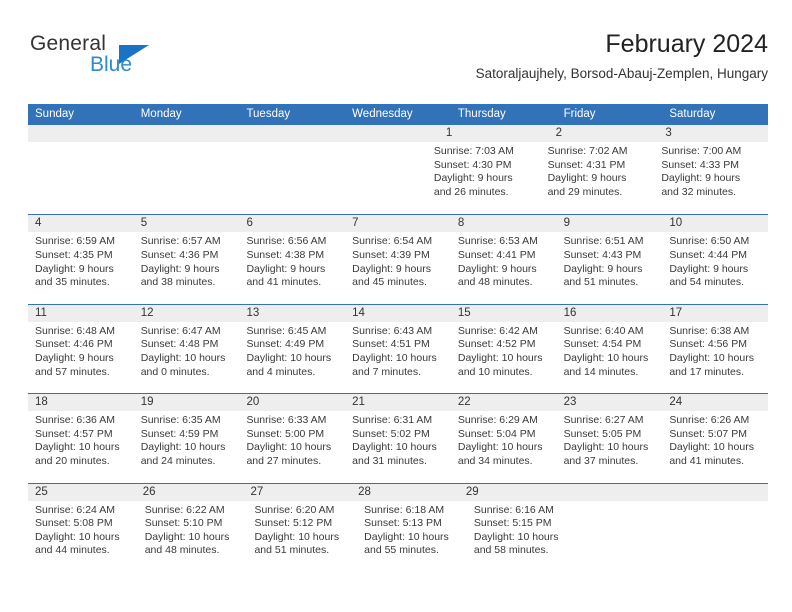 The image size is (792, 612). What do you see at coordinates (389, 460) in the screenshot?
I see `daylight-text: and 31 minutes.` at bounding box center [389, 460].